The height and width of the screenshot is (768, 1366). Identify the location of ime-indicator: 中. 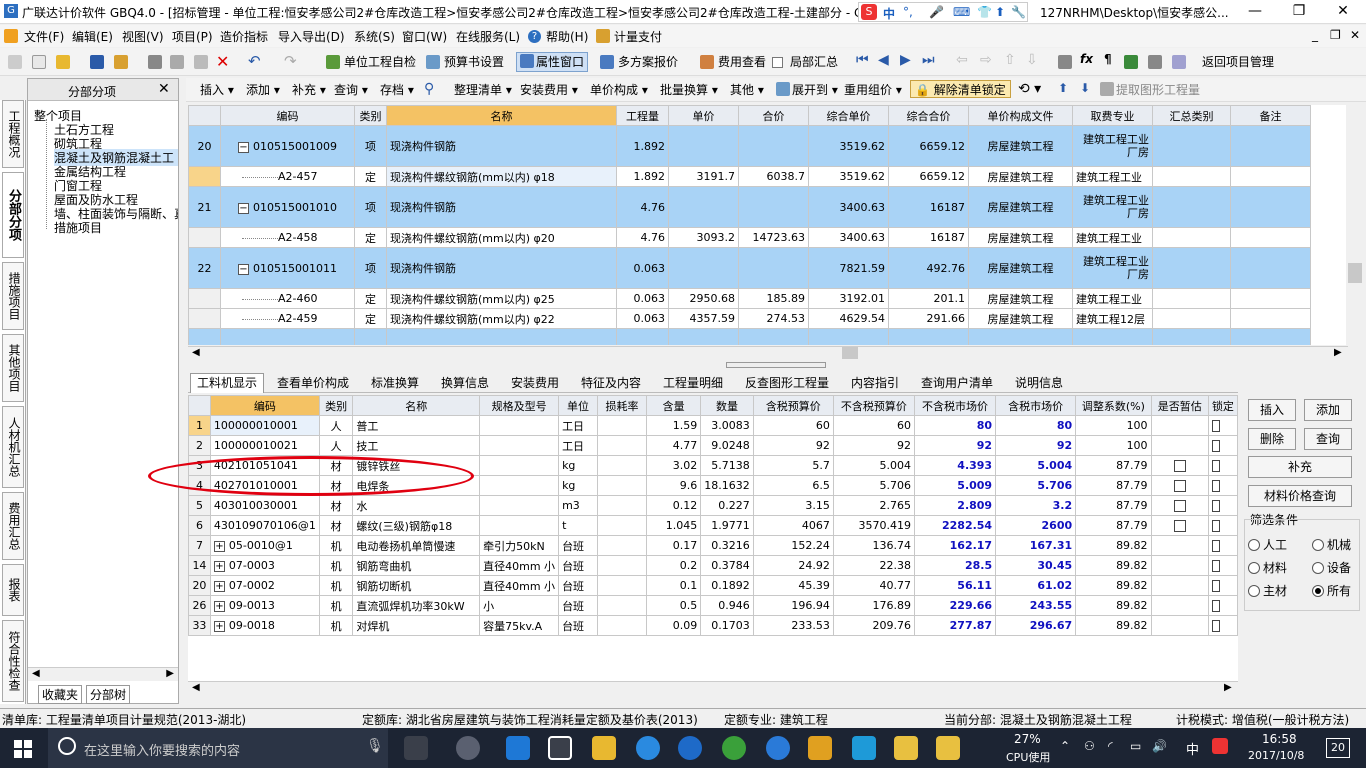
(1192, 748).